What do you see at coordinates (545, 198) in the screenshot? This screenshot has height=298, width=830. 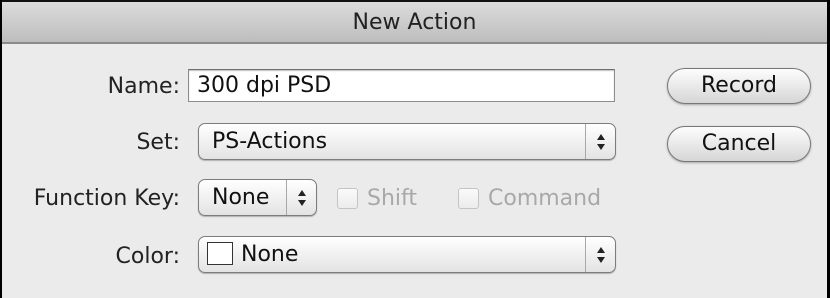 I see `command-checkbox-label: Command` at bounding box center [545, 198].